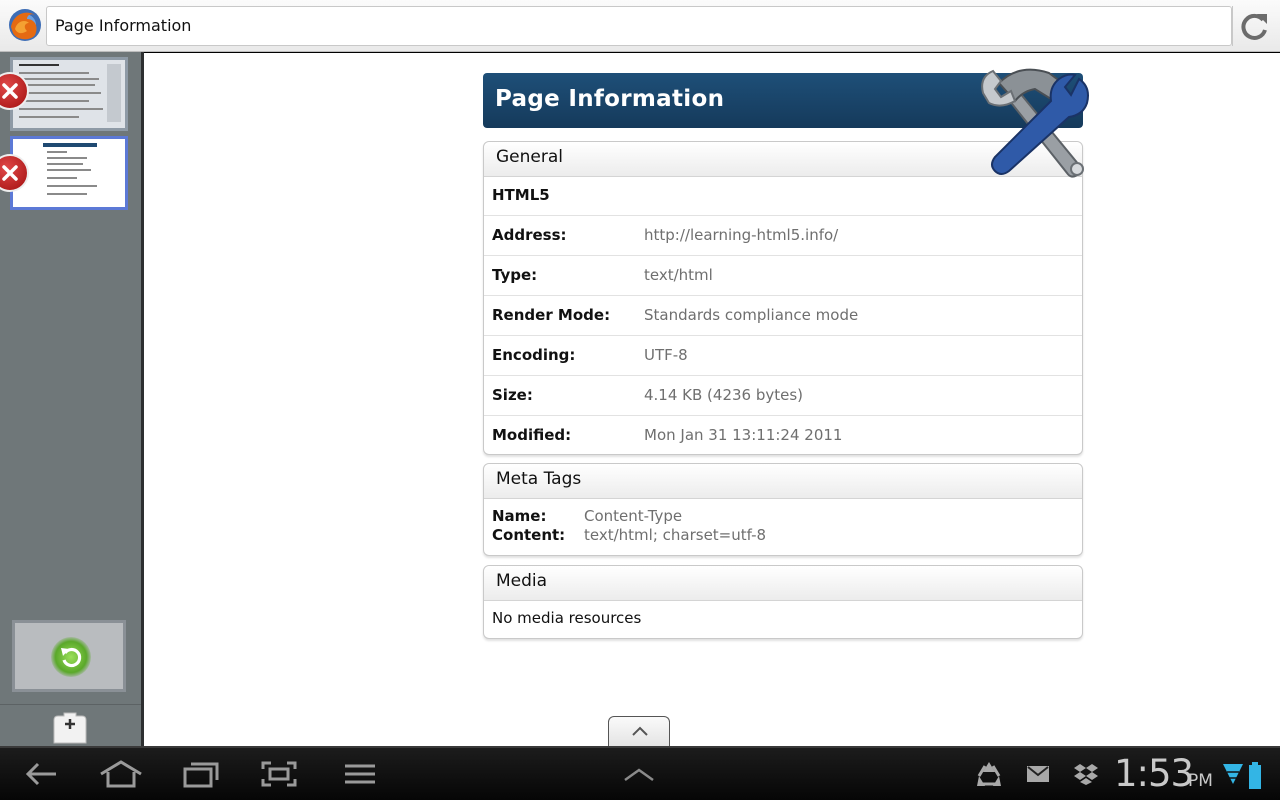 Image resolution: width=1280 pixels, height=800 pixels. What do you see at coordinates (783, 481) in the screenshot?
I see `meta-tags-heading: Meta Tags` at bounding box center [783, 481].